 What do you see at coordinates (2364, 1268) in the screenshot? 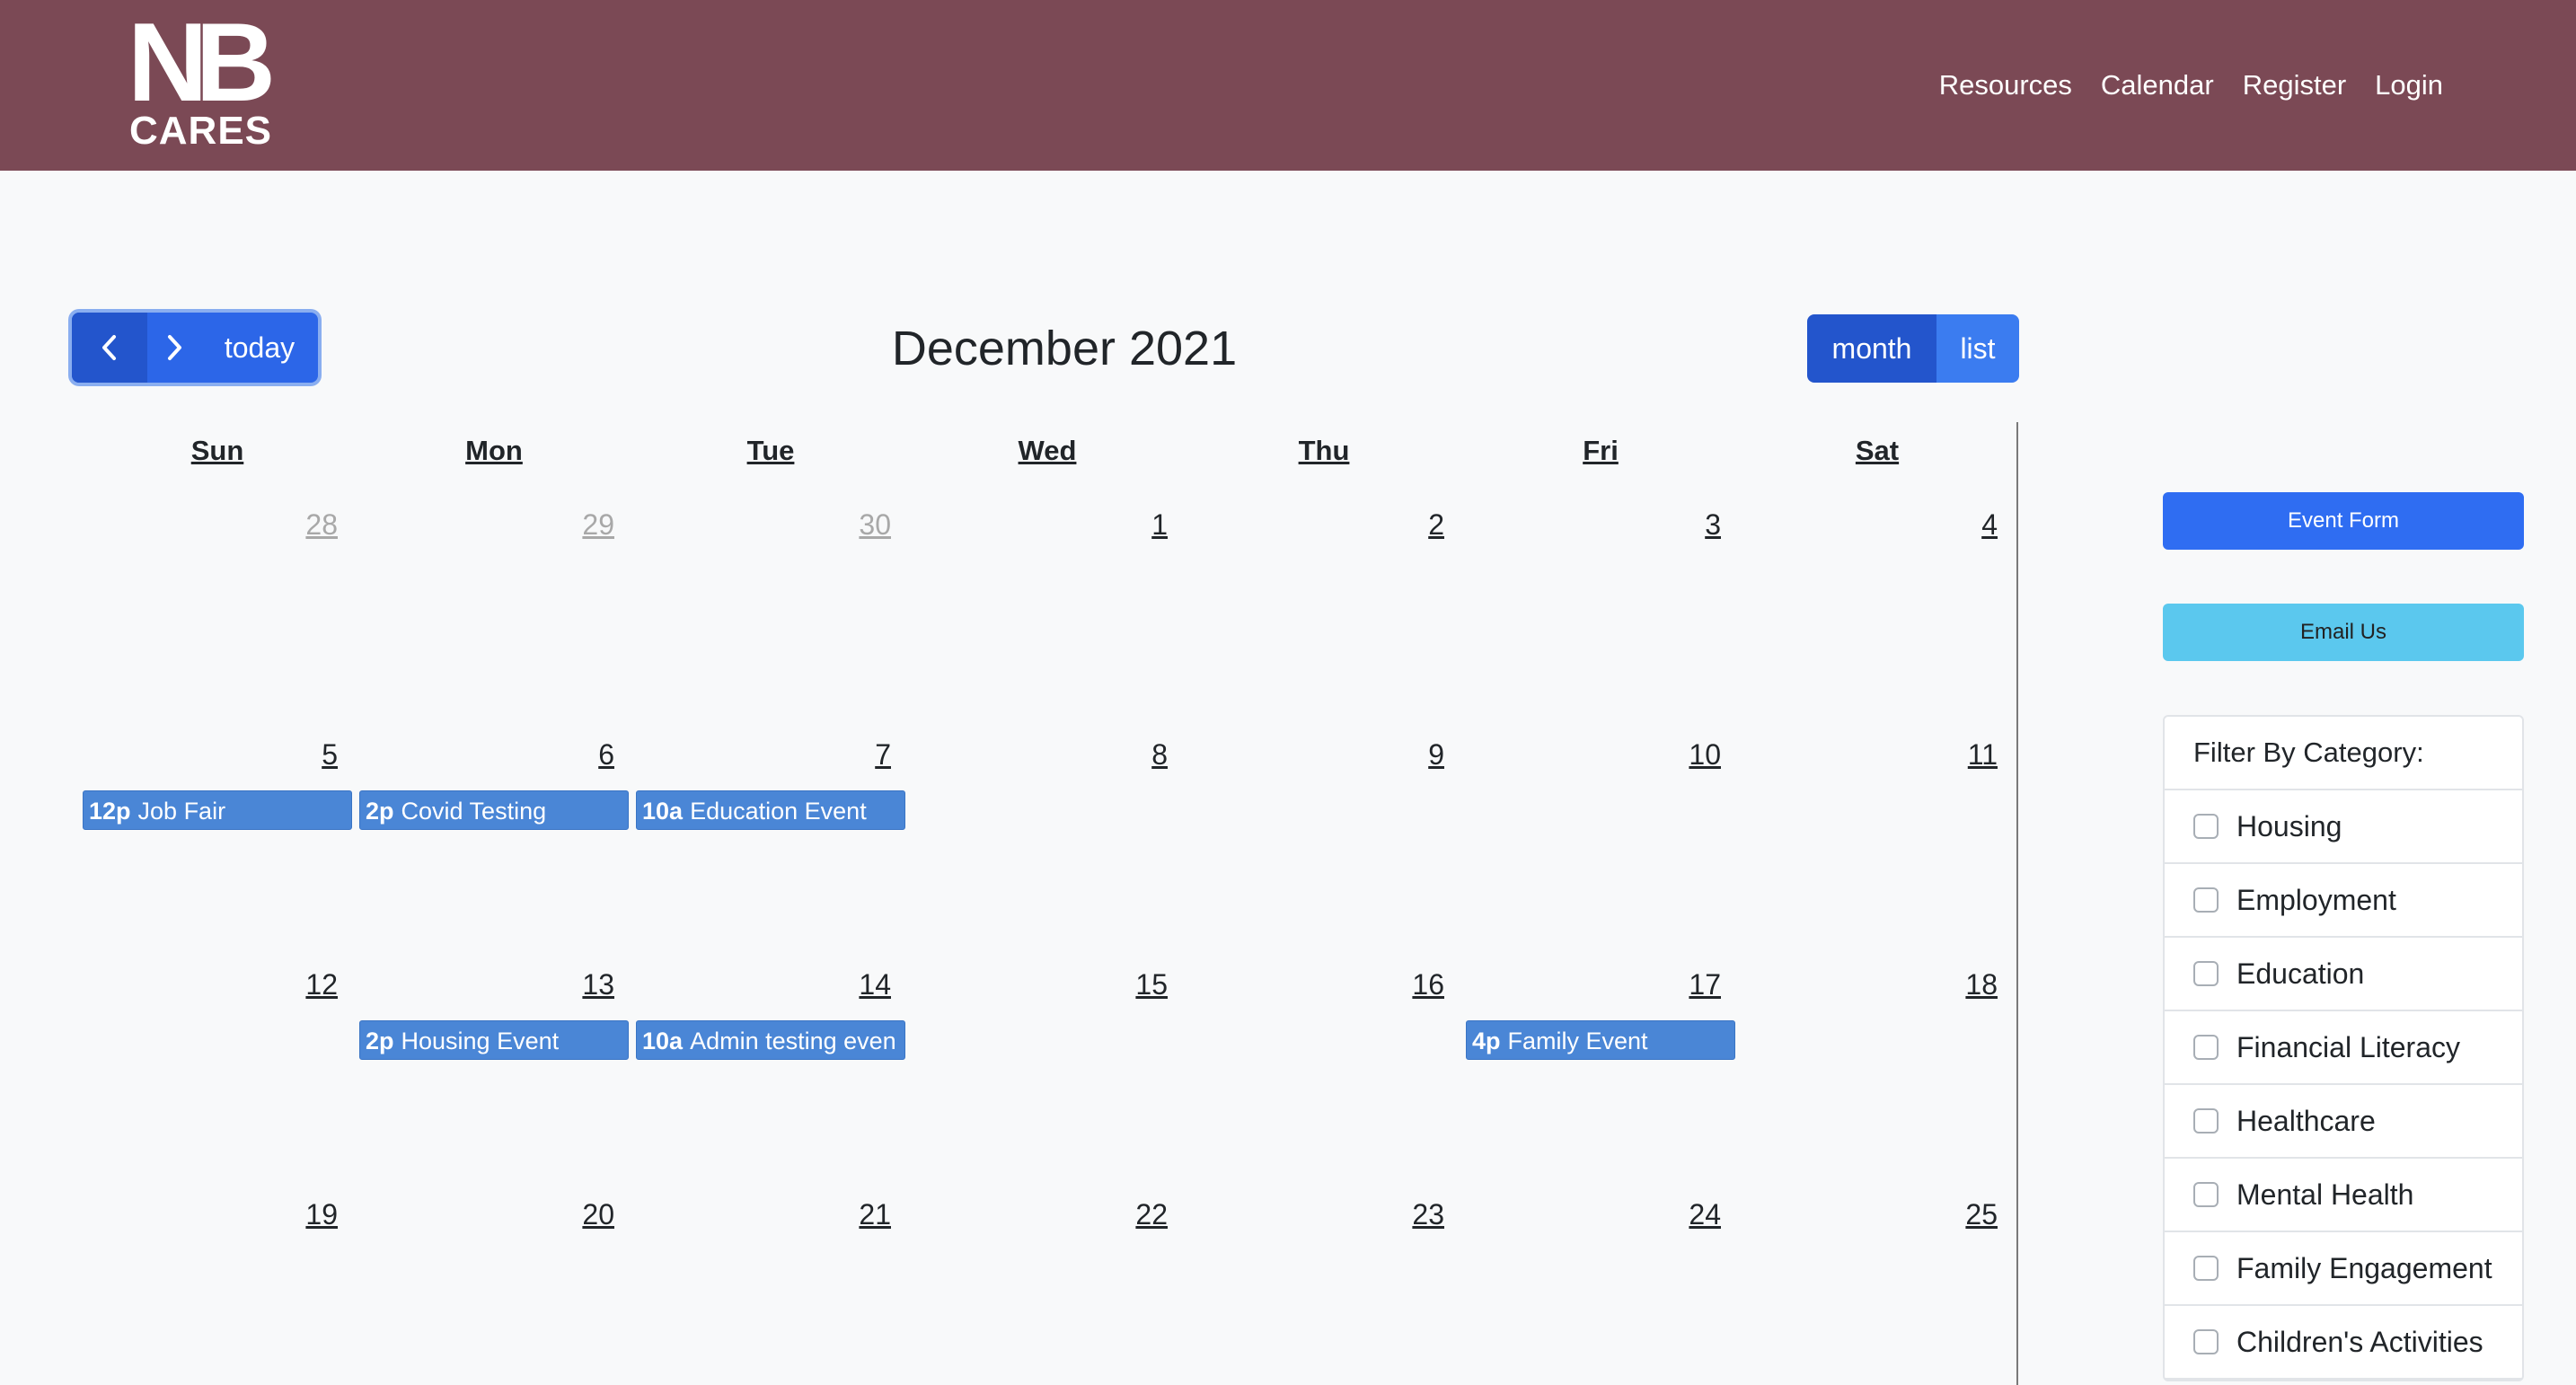
I see `category-label: Family Engagement` at bounding box center [2364, 1268].